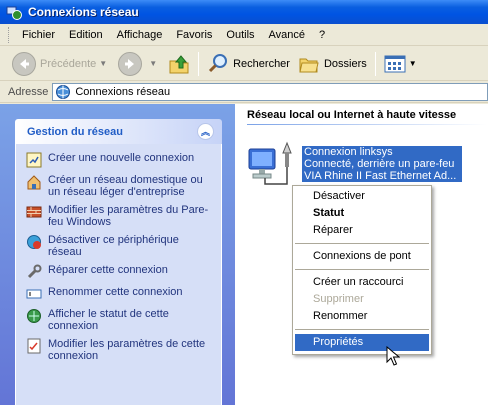 This screenshot has height=405, width=488. Describe the element at coordinates (83, 12) in the screenshot. I see `window-title: Connexions réseau` at that location.